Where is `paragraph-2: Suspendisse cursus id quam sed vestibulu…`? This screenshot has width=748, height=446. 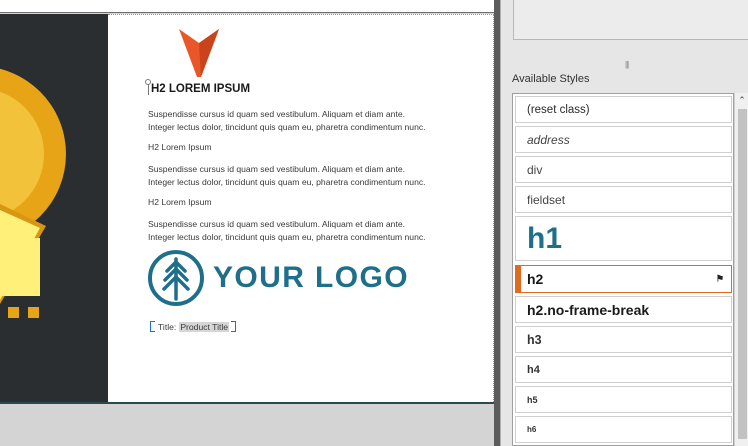 paragraph-2: Suspendisse cursus id quam sed vestibulu… is located at coordinates (313, 176).